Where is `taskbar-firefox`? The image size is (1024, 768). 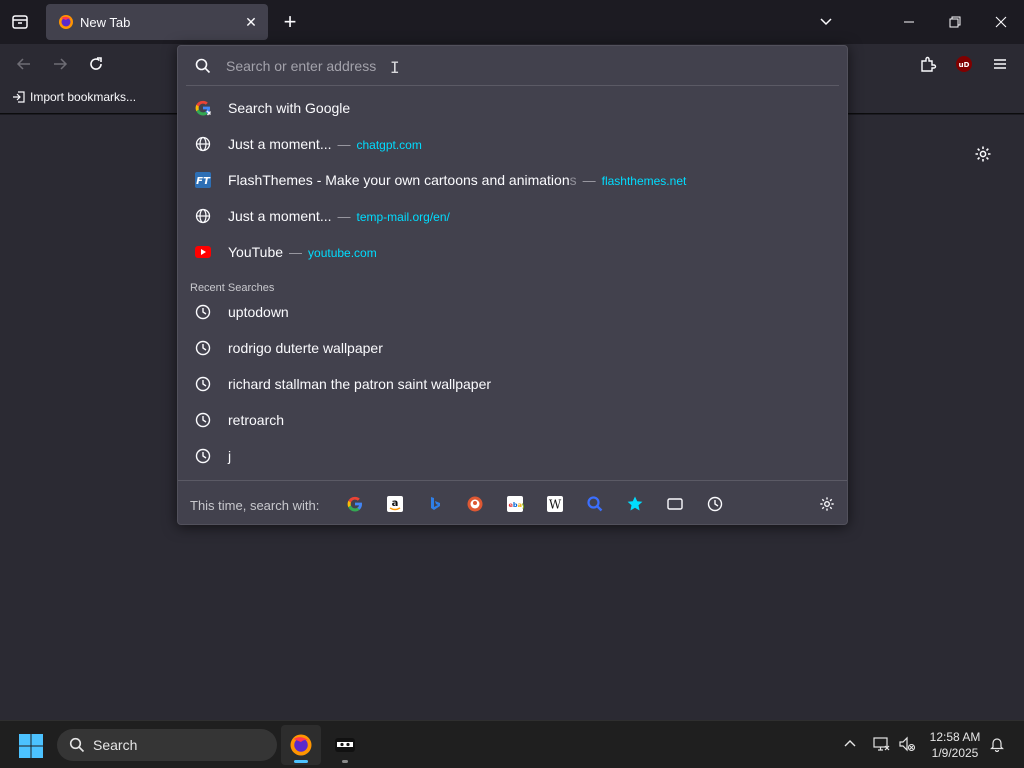 taskbar-firefox is located at coordinates (301, 745).